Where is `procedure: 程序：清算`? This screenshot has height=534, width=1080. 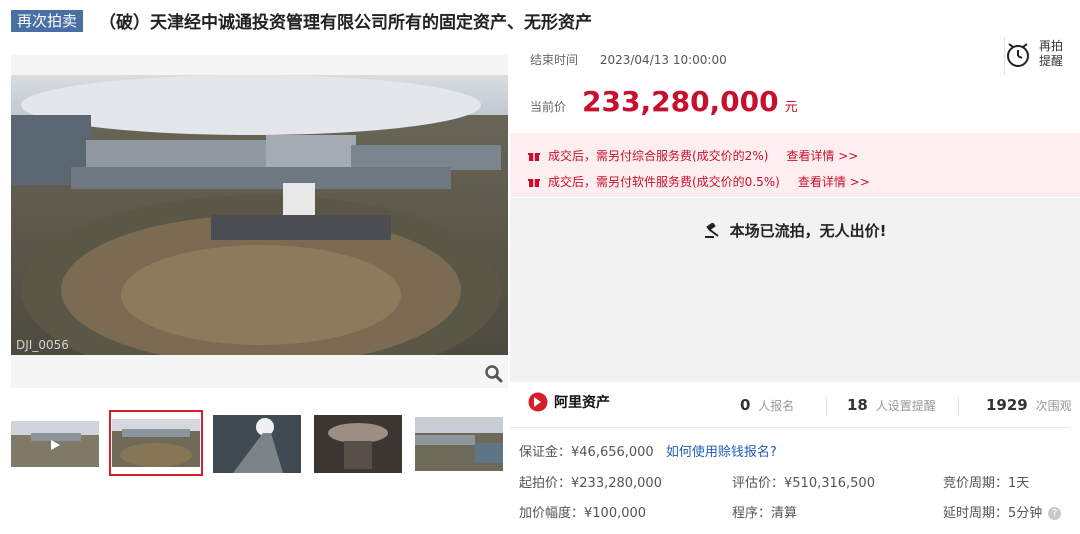 procedure: 程序：清算 is located at coordinates (765, 513).